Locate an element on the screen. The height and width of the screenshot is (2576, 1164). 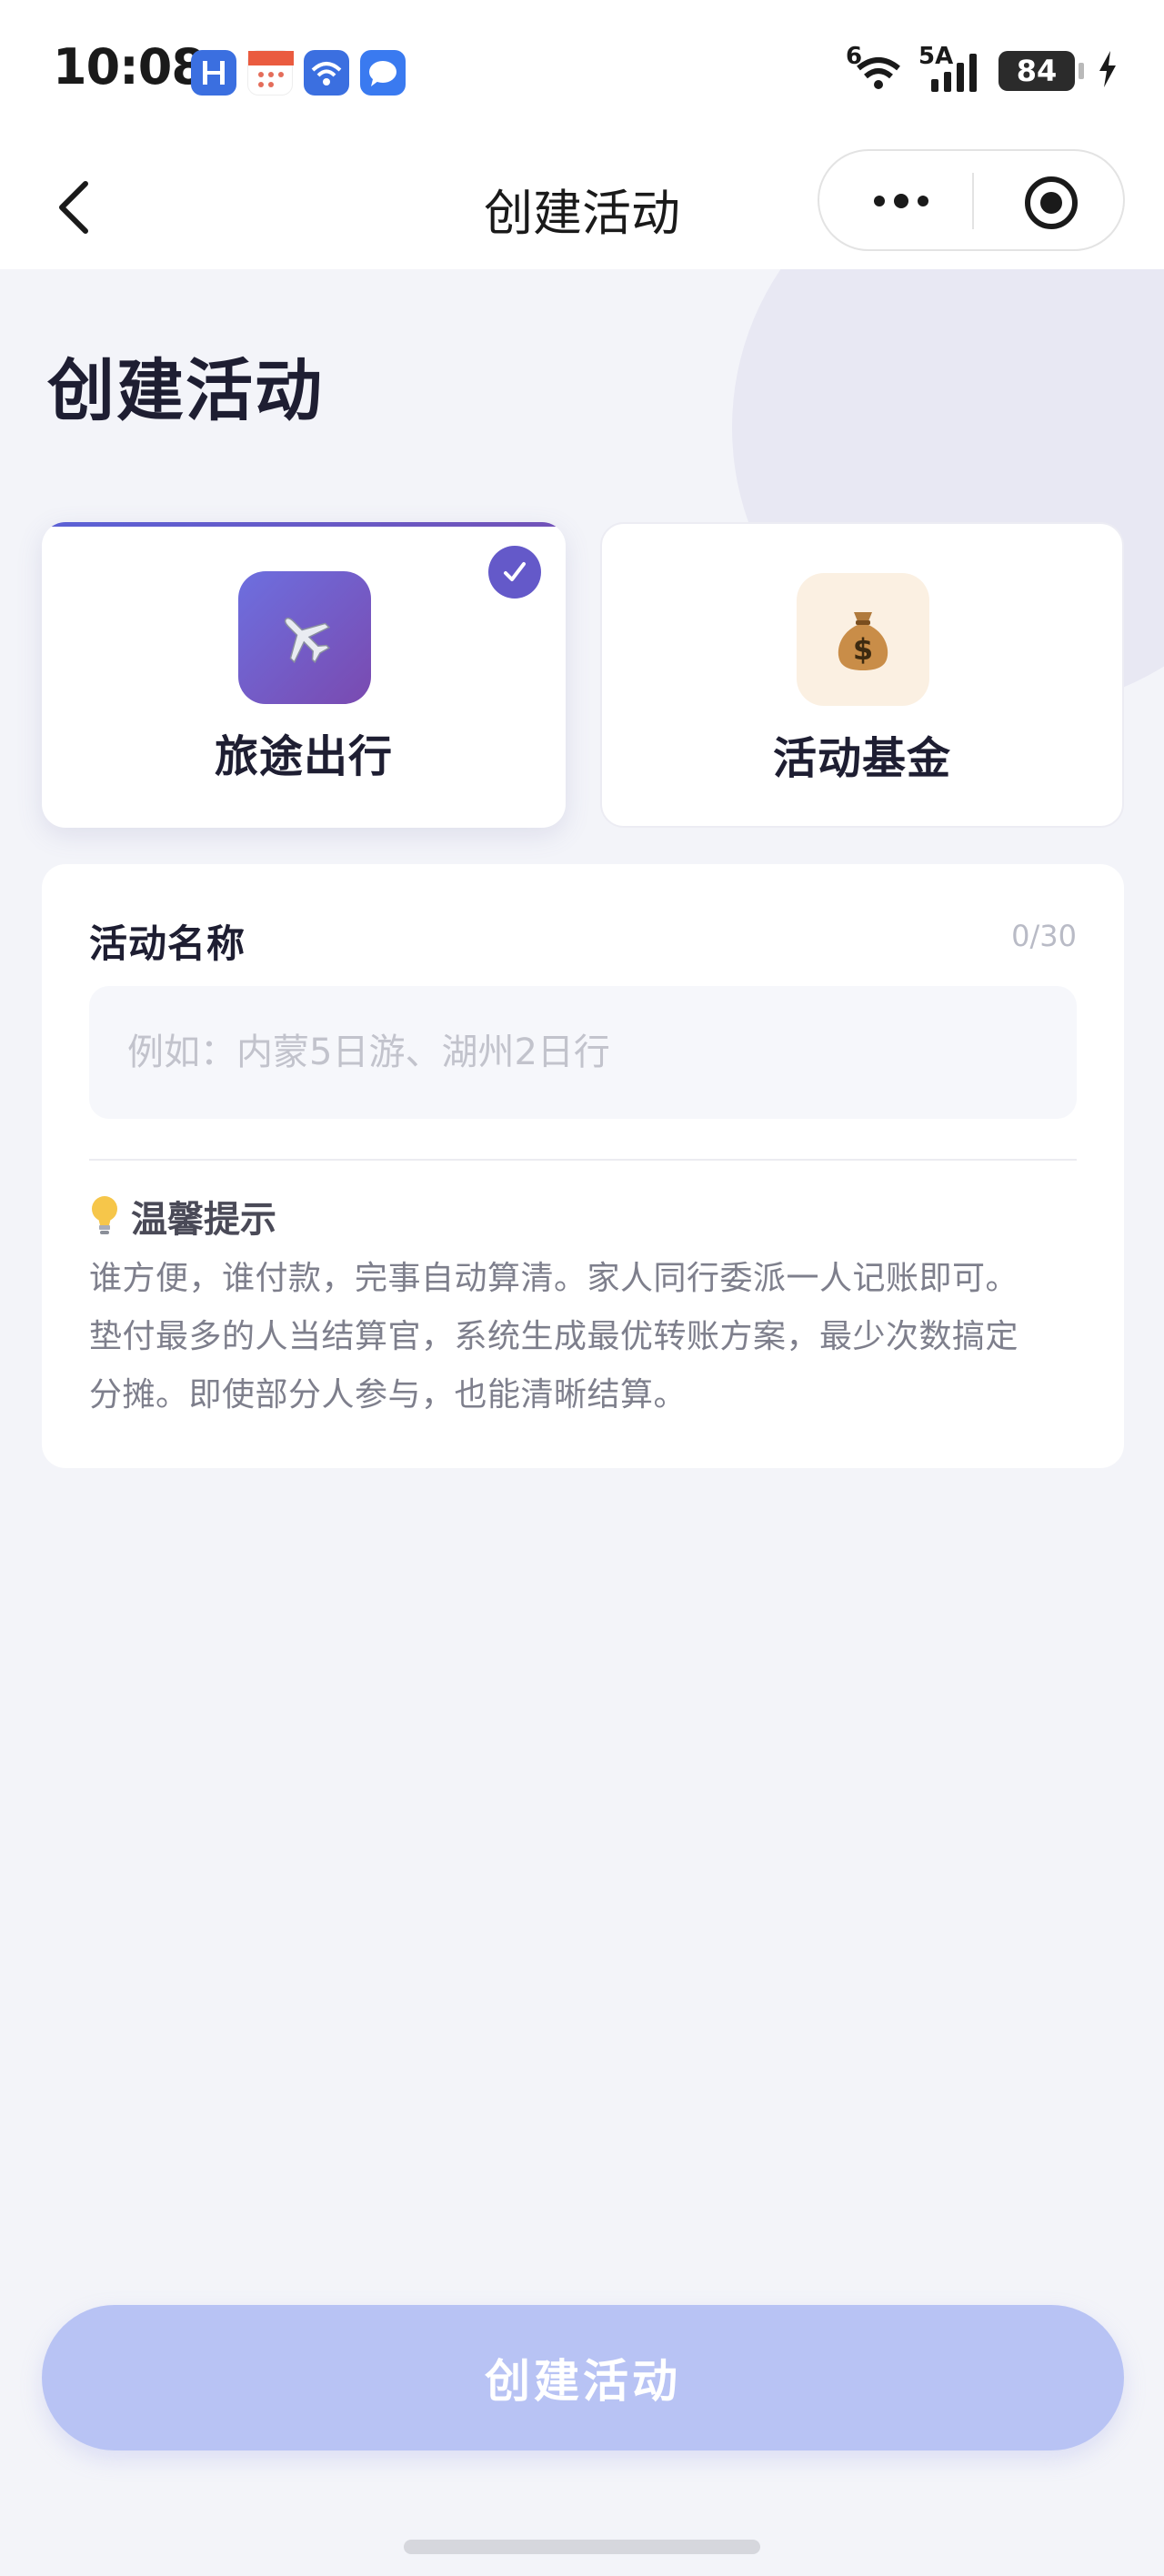
char-counter: 0/30 is located at coordinates (1044, 936).